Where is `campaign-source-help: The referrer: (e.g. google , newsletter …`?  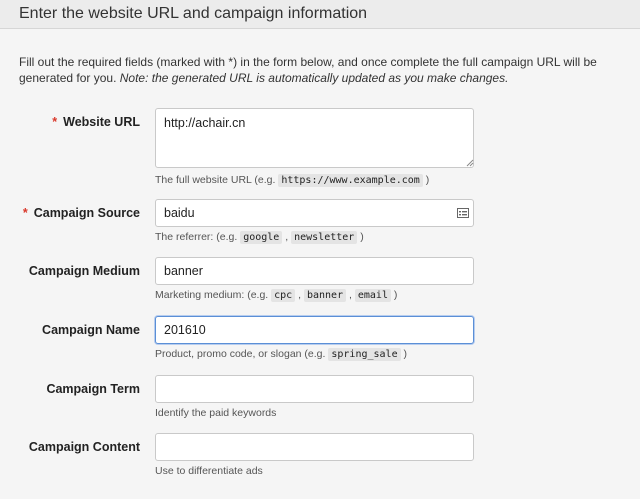
campaign-source-help: The referrer: (e.g. google , newsletter … is located at coordinates (259, 237).